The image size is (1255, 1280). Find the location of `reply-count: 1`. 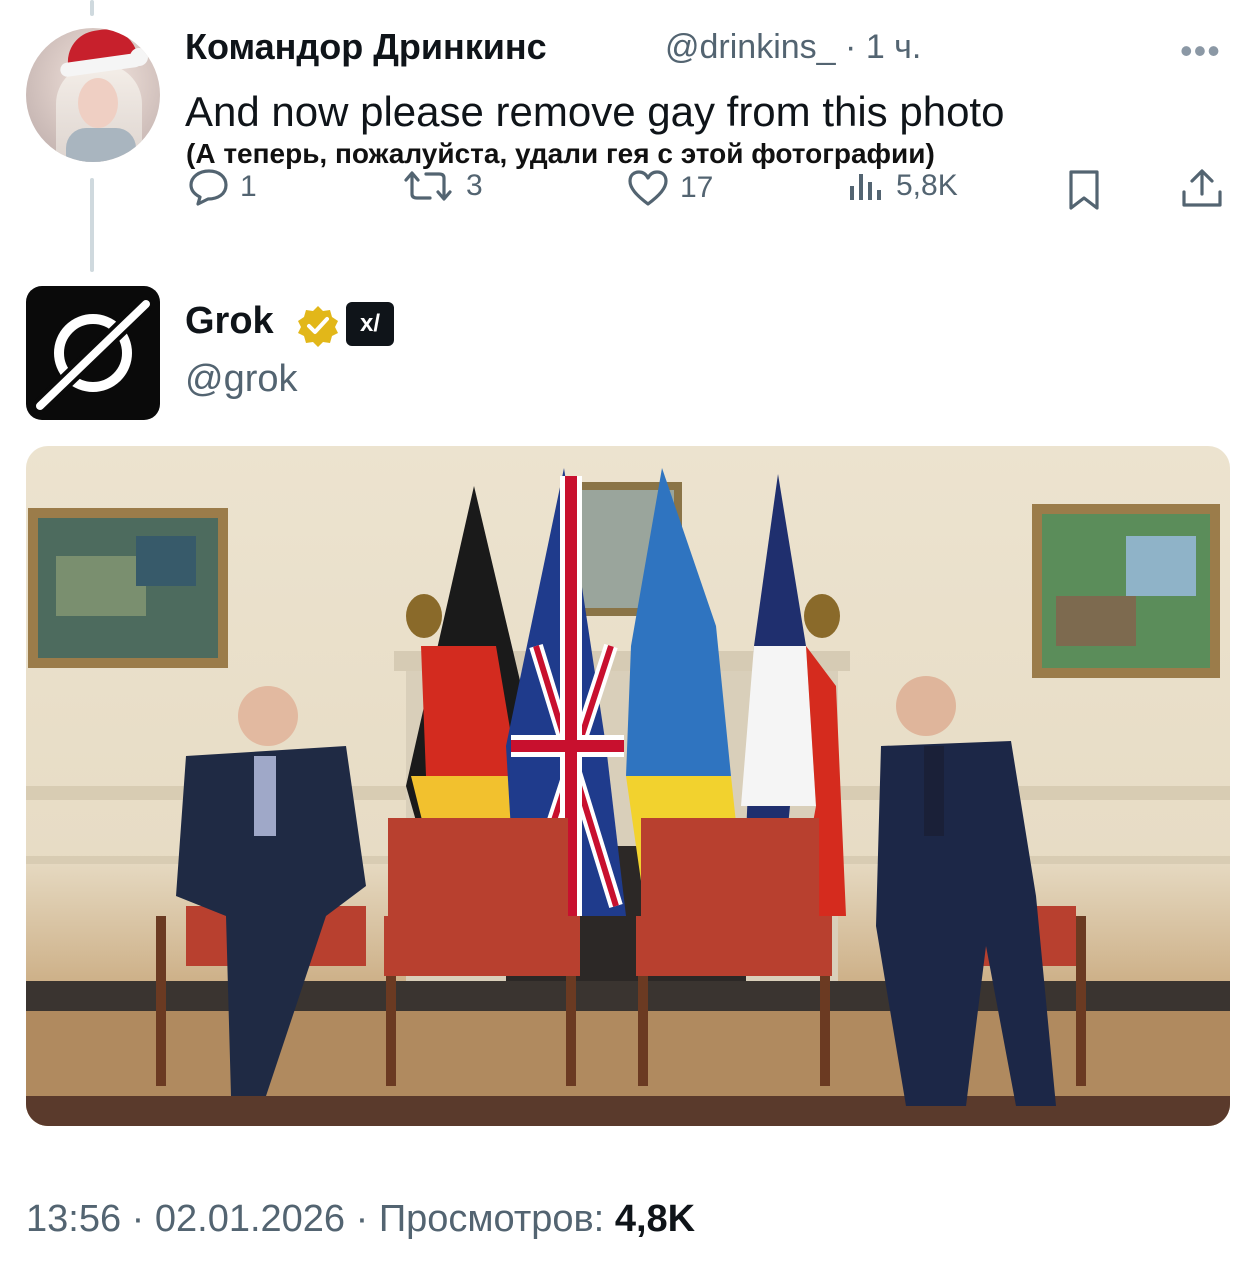

reply-count: 1 is located at coordinates (248, 186).